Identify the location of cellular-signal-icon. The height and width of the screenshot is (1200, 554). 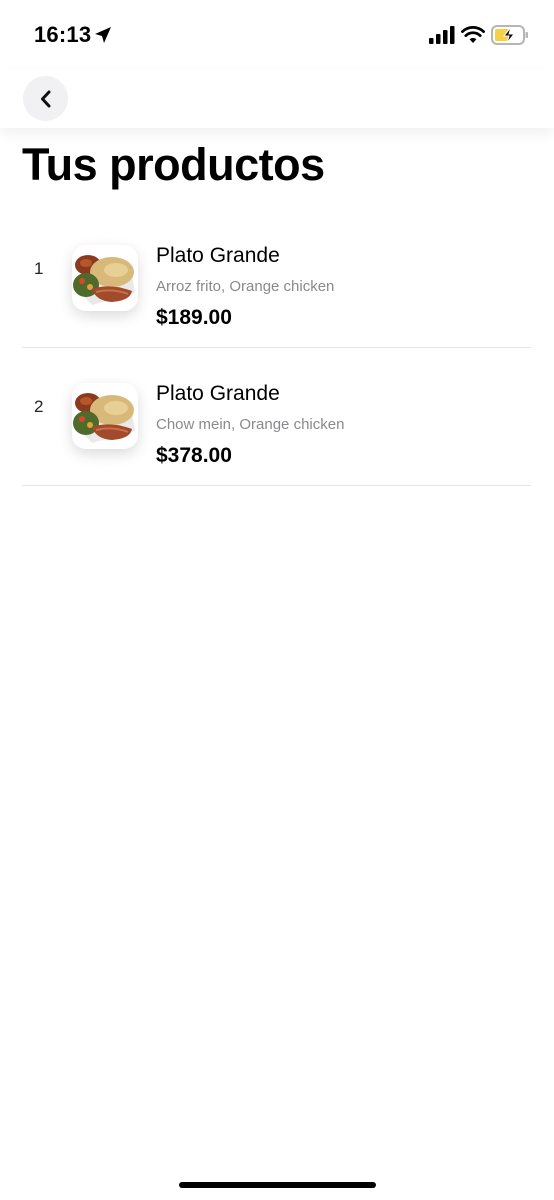
(442, 35).